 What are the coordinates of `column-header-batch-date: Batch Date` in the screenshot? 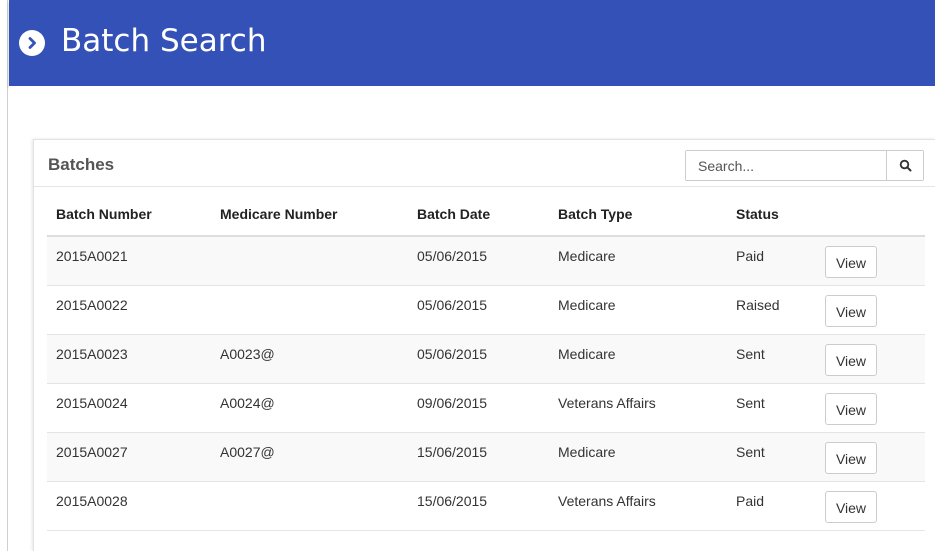 It's located at (478, 221).